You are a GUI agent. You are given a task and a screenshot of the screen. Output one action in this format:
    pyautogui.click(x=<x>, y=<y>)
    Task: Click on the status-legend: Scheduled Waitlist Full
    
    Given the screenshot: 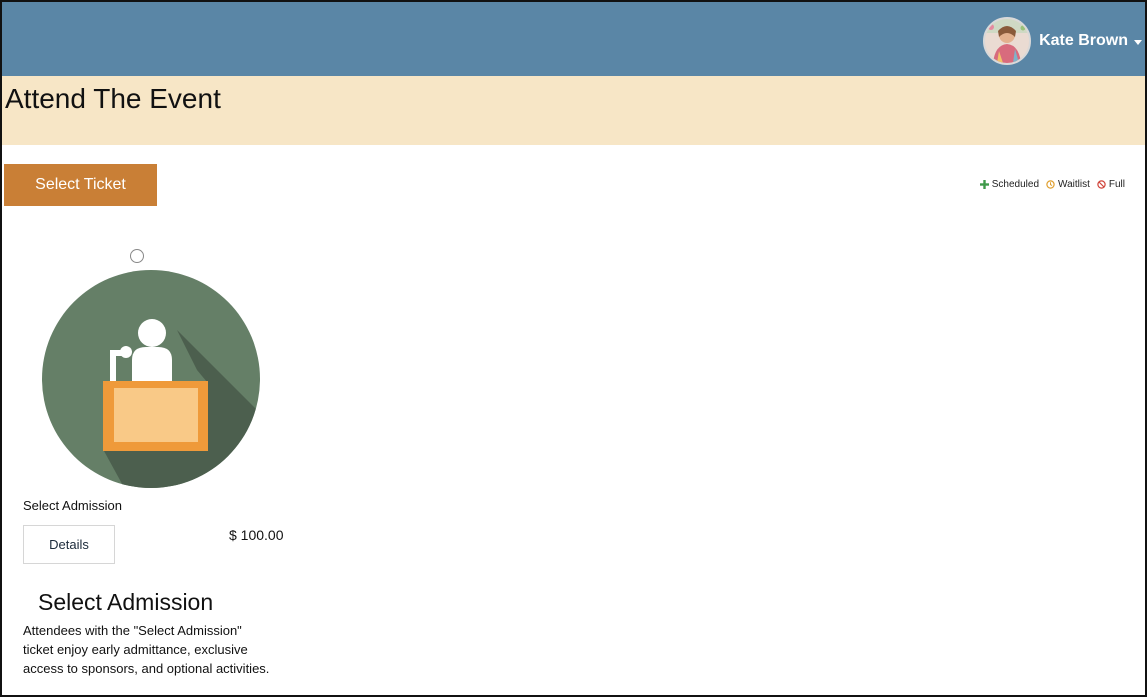 What is the action you would take?
    pyautogui.click(x=1049, y=184)
    